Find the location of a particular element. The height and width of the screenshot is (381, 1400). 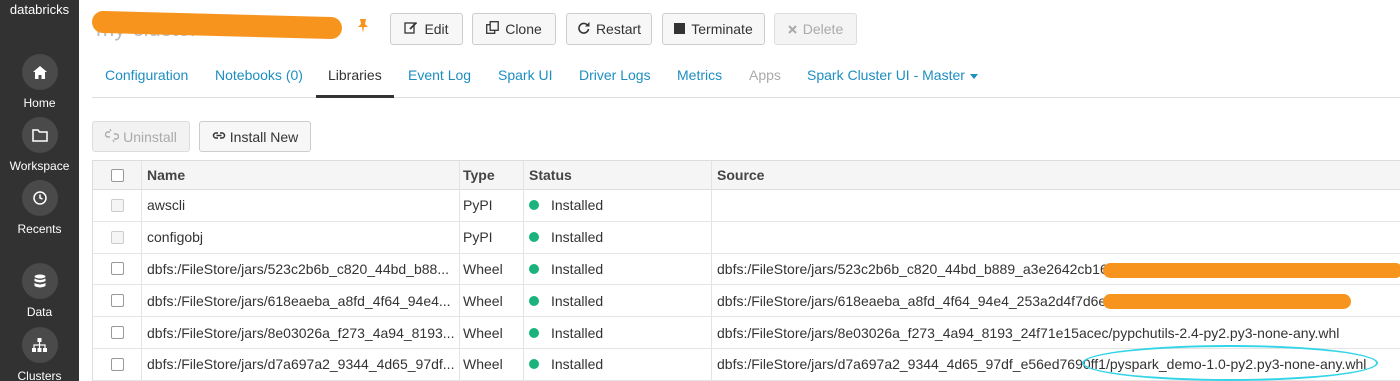

column-header-name: Name is located at coordinates (300, 175).